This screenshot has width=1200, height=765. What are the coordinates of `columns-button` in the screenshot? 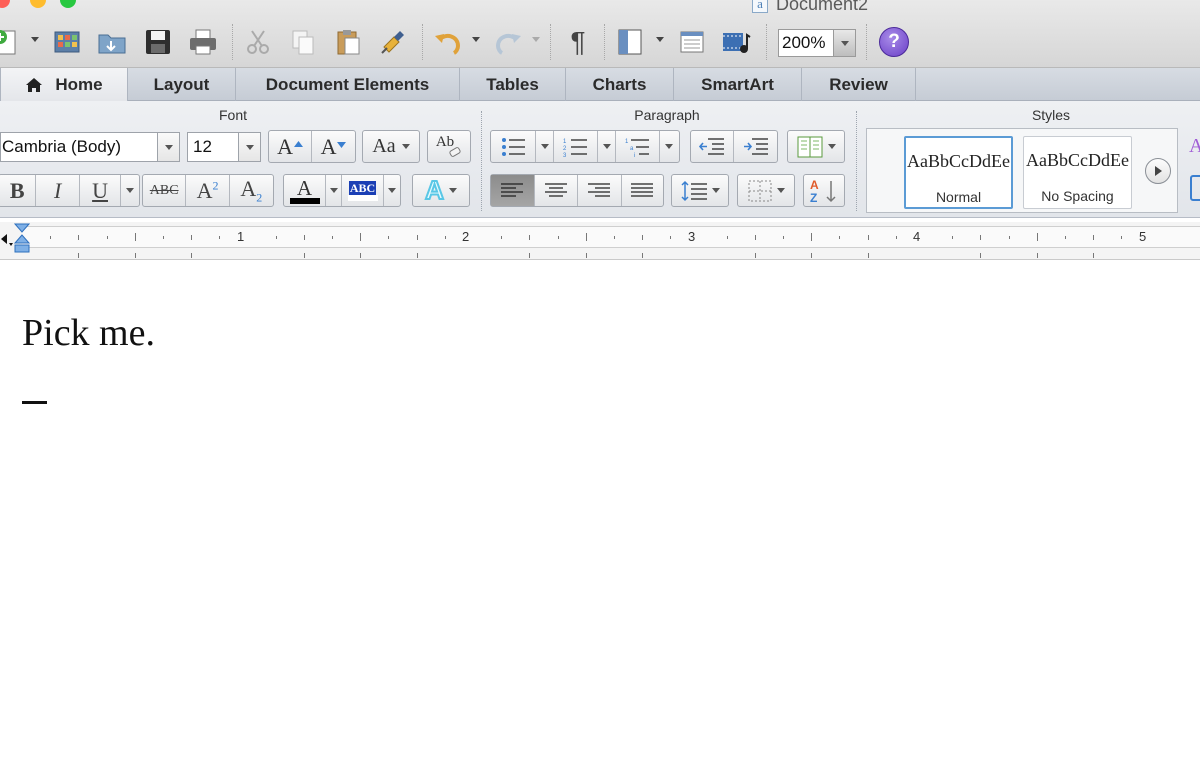 It's located at (816, 146).